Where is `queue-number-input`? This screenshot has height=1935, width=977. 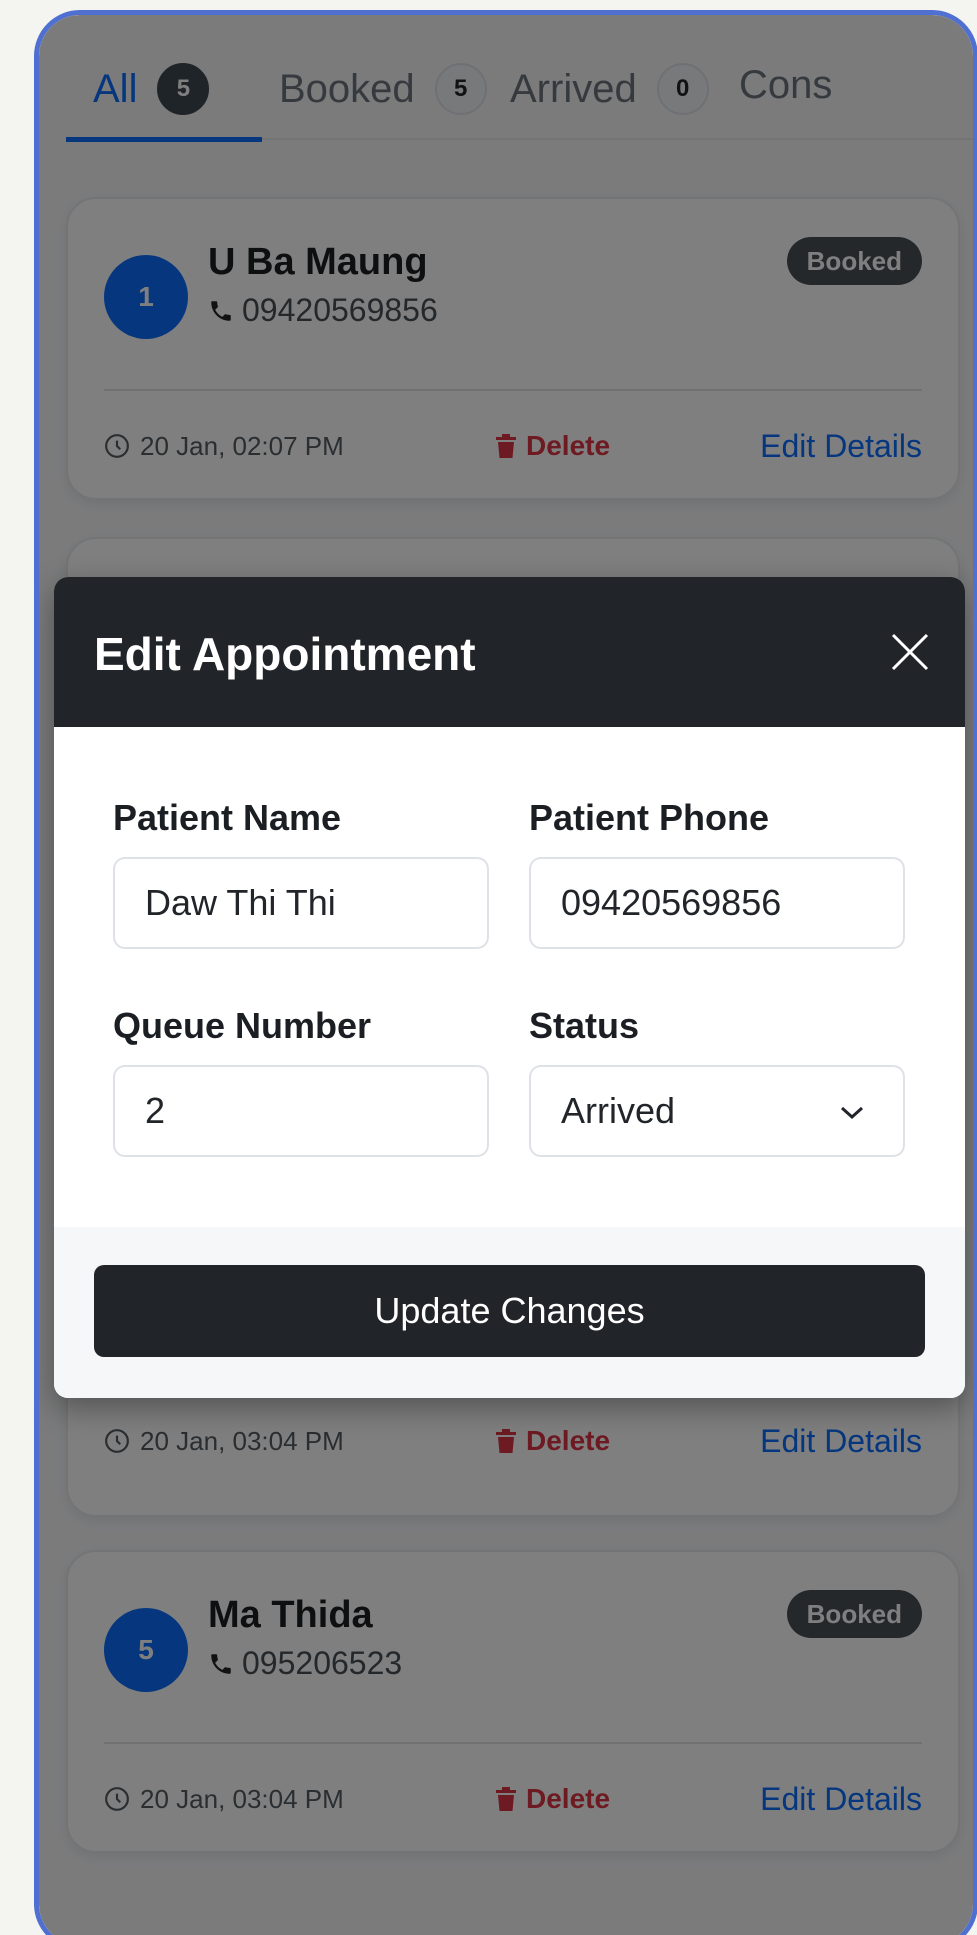
queue-number-input is located at coordinates (301, 1111).